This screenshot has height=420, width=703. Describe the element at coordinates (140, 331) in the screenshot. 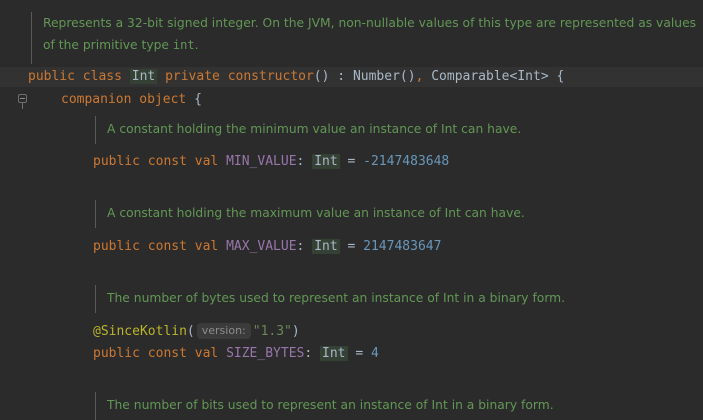

I see `since-kotlin-annotation: @SinceKotlin` at that location.